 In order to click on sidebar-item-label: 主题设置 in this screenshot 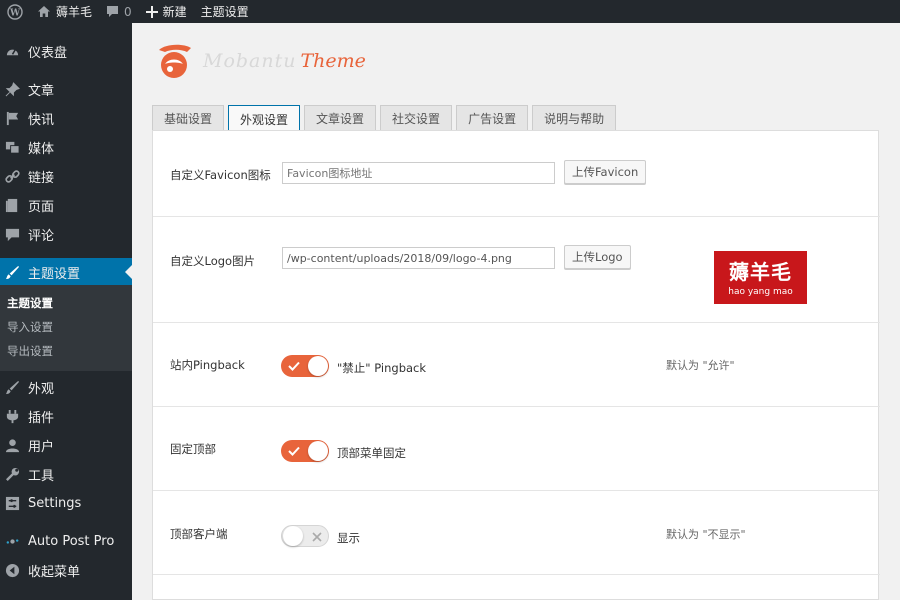, I will do `click(54, 274)`.